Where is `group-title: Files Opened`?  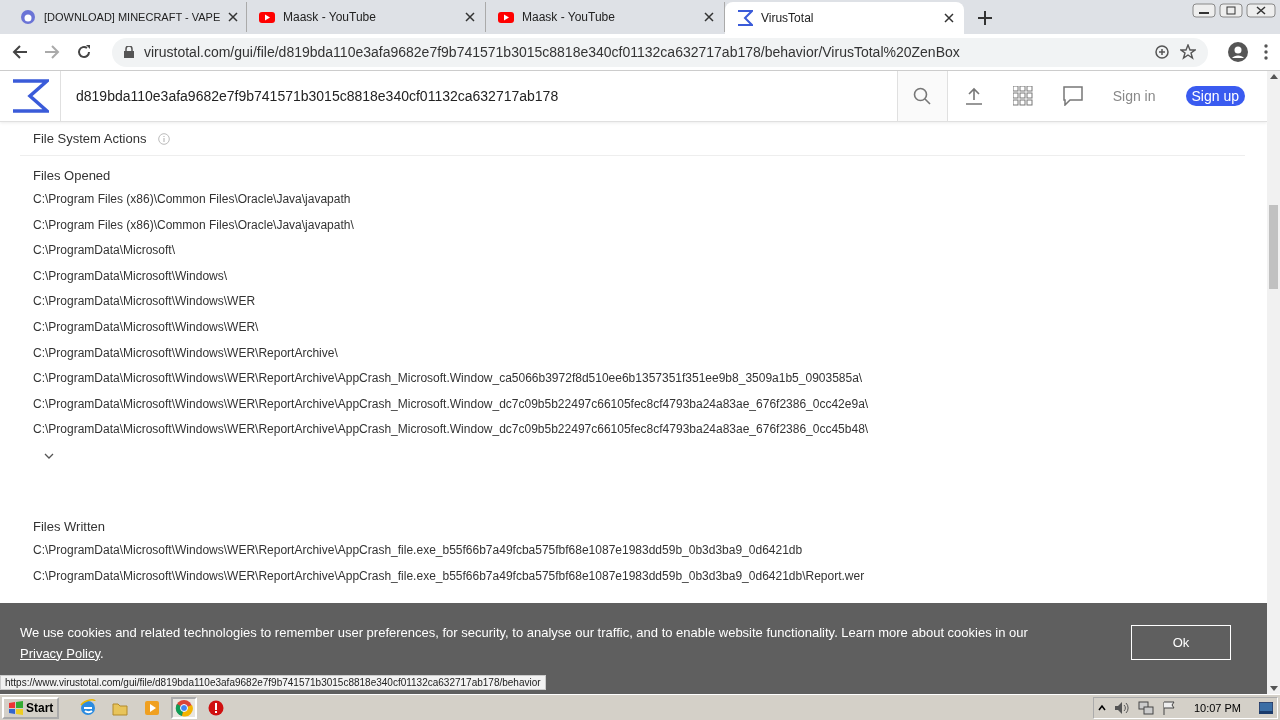
group-title: Files Opened is located at coordinates (72, 175).